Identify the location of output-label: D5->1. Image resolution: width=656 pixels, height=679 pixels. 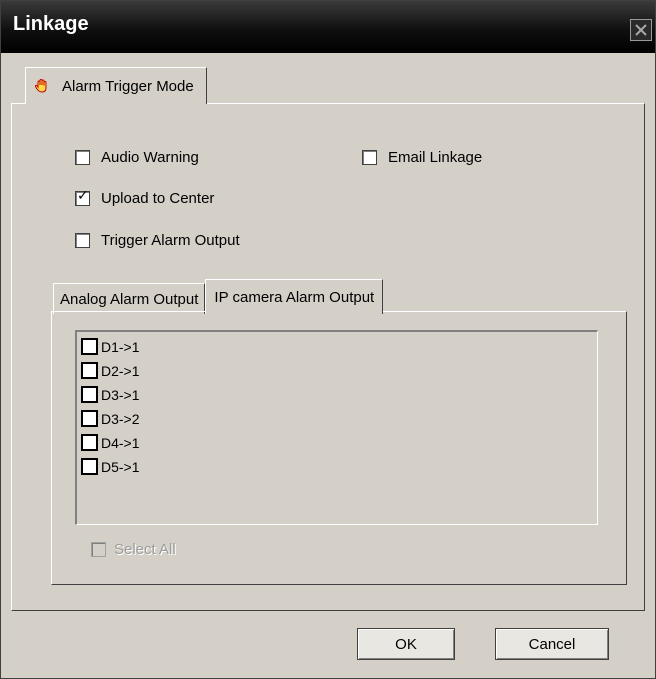
(120, 466).